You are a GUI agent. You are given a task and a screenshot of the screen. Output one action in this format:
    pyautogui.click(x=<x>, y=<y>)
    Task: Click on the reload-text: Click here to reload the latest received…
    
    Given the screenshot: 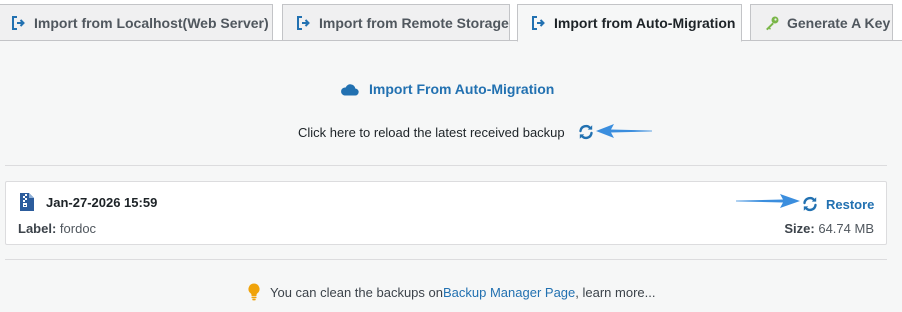 What is the action you would take?
    pyautogui.click(x=431, y=132)
    